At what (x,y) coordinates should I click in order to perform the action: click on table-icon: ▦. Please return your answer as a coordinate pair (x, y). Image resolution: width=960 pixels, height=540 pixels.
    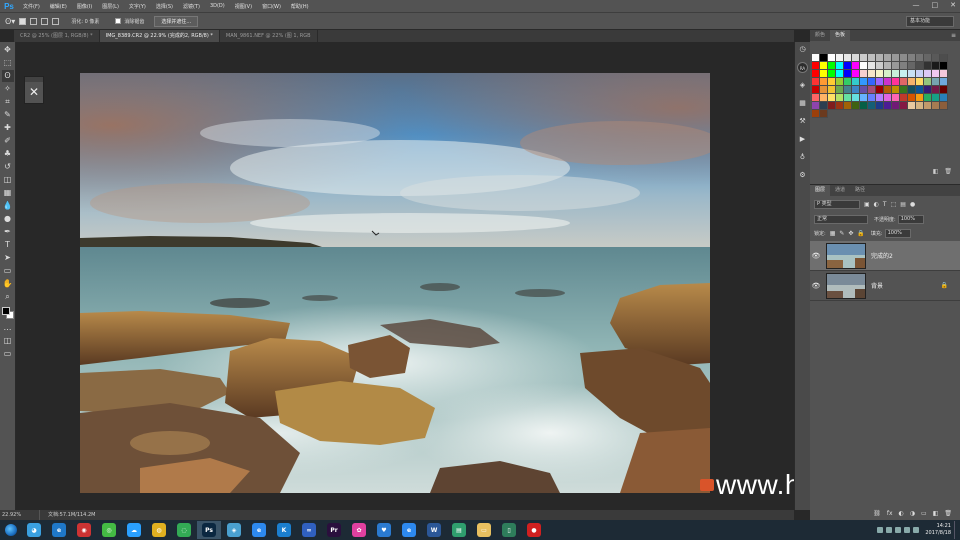
    Looking at the image, I should click on (802, 103).